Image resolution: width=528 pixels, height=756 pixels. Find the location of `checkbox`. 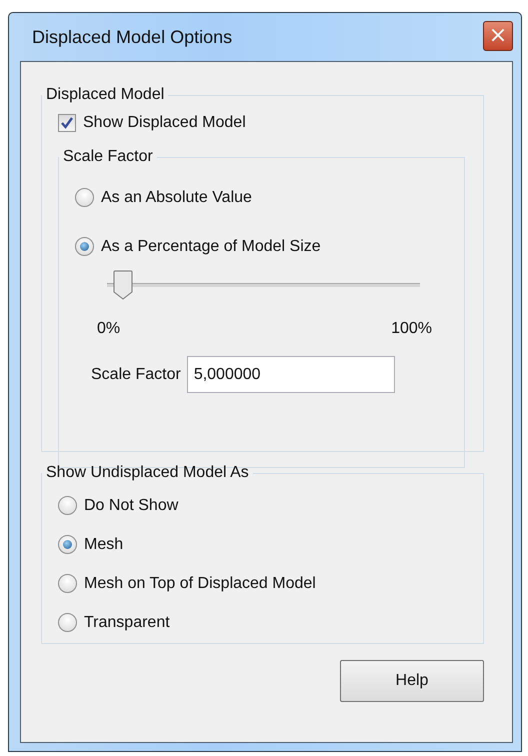

checkbox is located at coordinates (67, 123).